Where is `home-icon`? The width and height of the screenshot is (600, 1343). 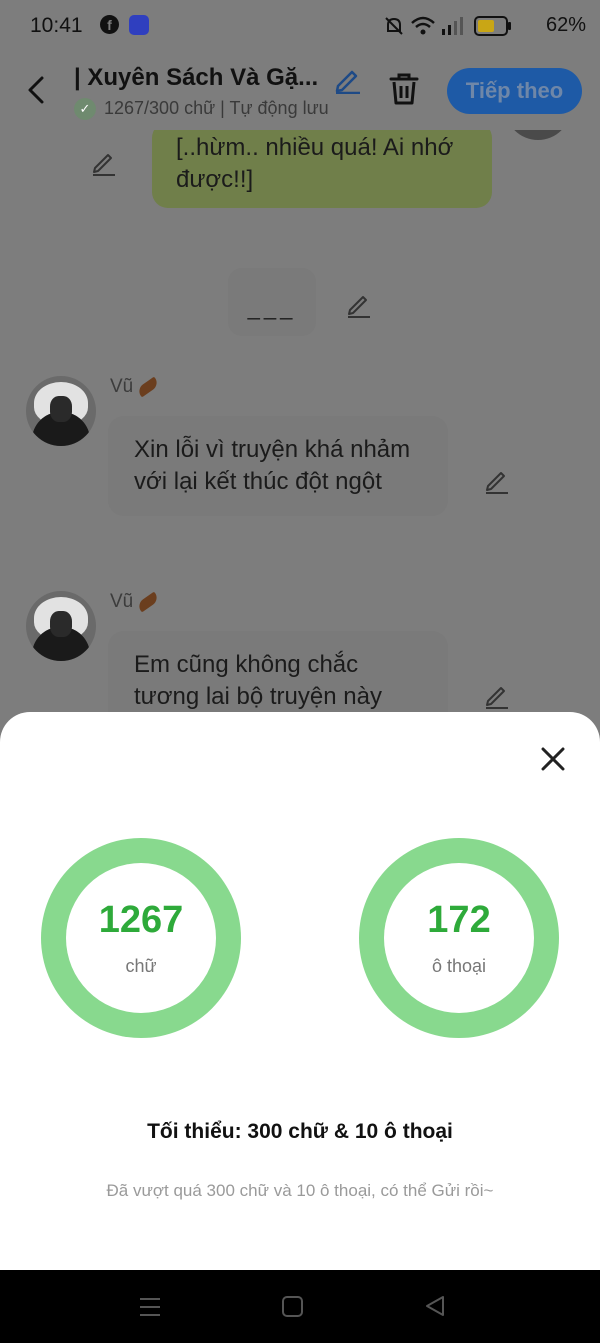 home-icon is located at coordinates (292, 1306).